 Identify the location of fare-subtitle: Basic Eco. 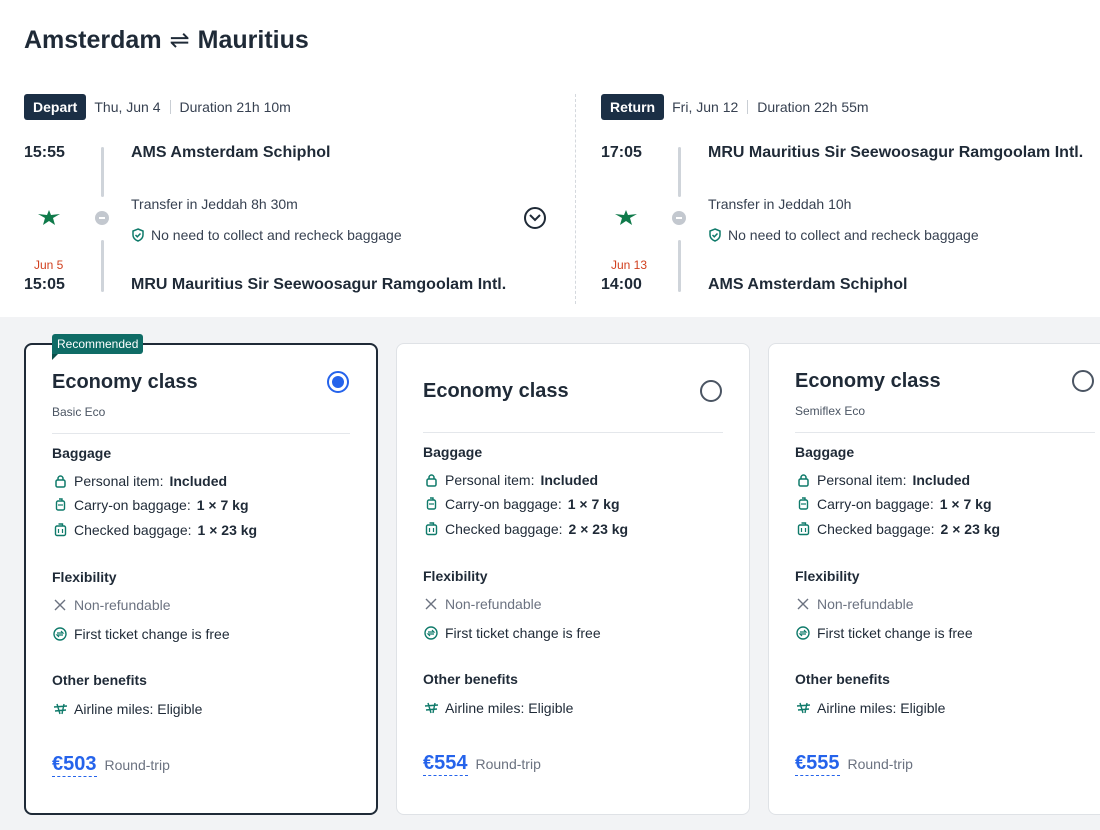
(79, 412).